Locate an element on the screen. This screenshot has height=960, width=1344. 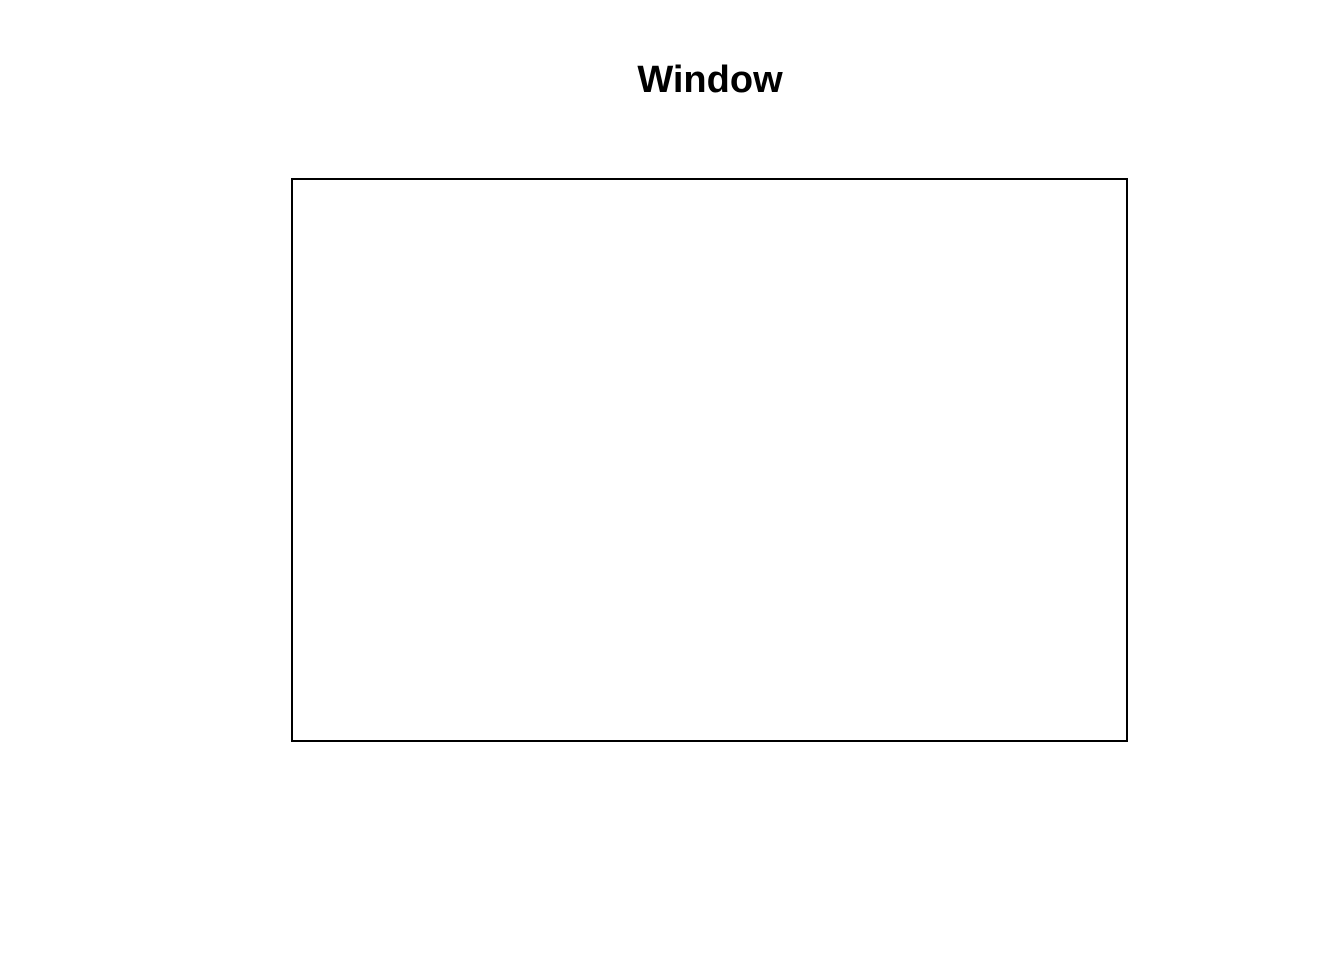
window-title: Window is located at coordinates (710, 80).